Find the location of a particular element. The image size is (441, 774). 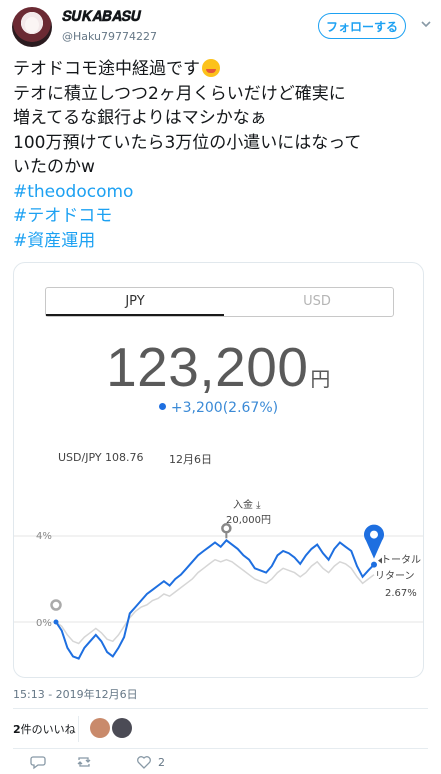

total-return-pin-marker is located at coordinates (374, 541).